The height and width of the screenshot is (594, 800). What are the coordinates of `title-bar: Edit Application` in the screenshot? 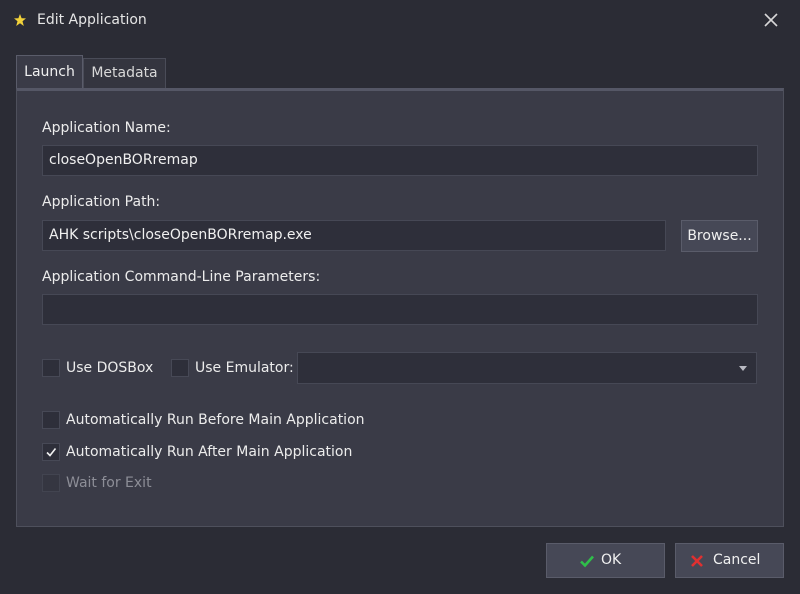 It's located at (400, 20).